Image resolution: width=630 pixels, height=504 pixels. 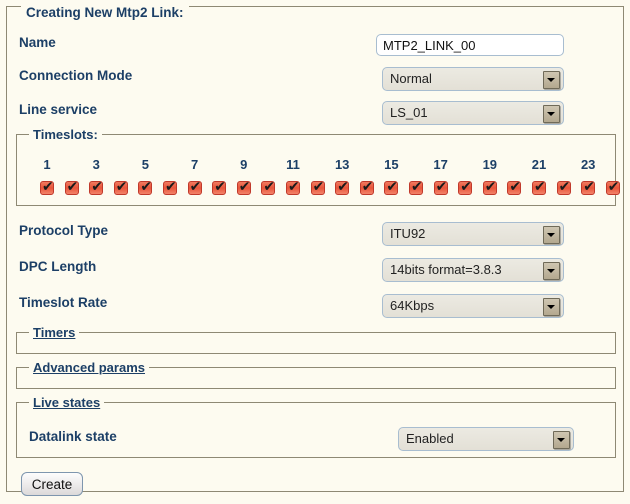 What do you see at coordinates (89, 367) in the screenshot?
I see `advanced-params-section-toggle: Advanced params` at bounding box center [89, 367].